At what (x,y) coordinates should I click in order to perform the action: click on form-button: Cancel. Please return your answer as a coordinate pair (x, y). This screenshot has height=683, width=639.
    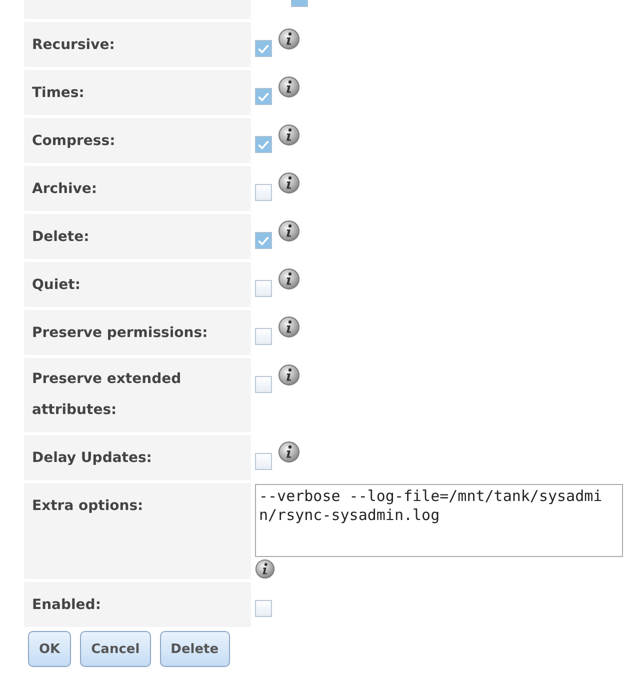
    Looking at the image, I should click on (115, 649).